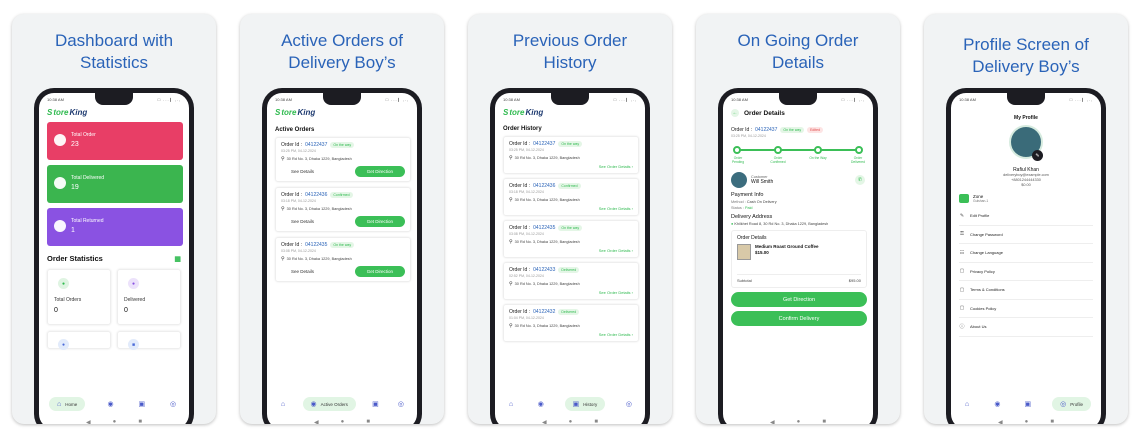 Image resolution: width=1142 pixels, height=438 pixels. What do you see at coordinates (818, 158) in the screenshot?
I see `step-label: On the Way` at bounding box center [818, 158].